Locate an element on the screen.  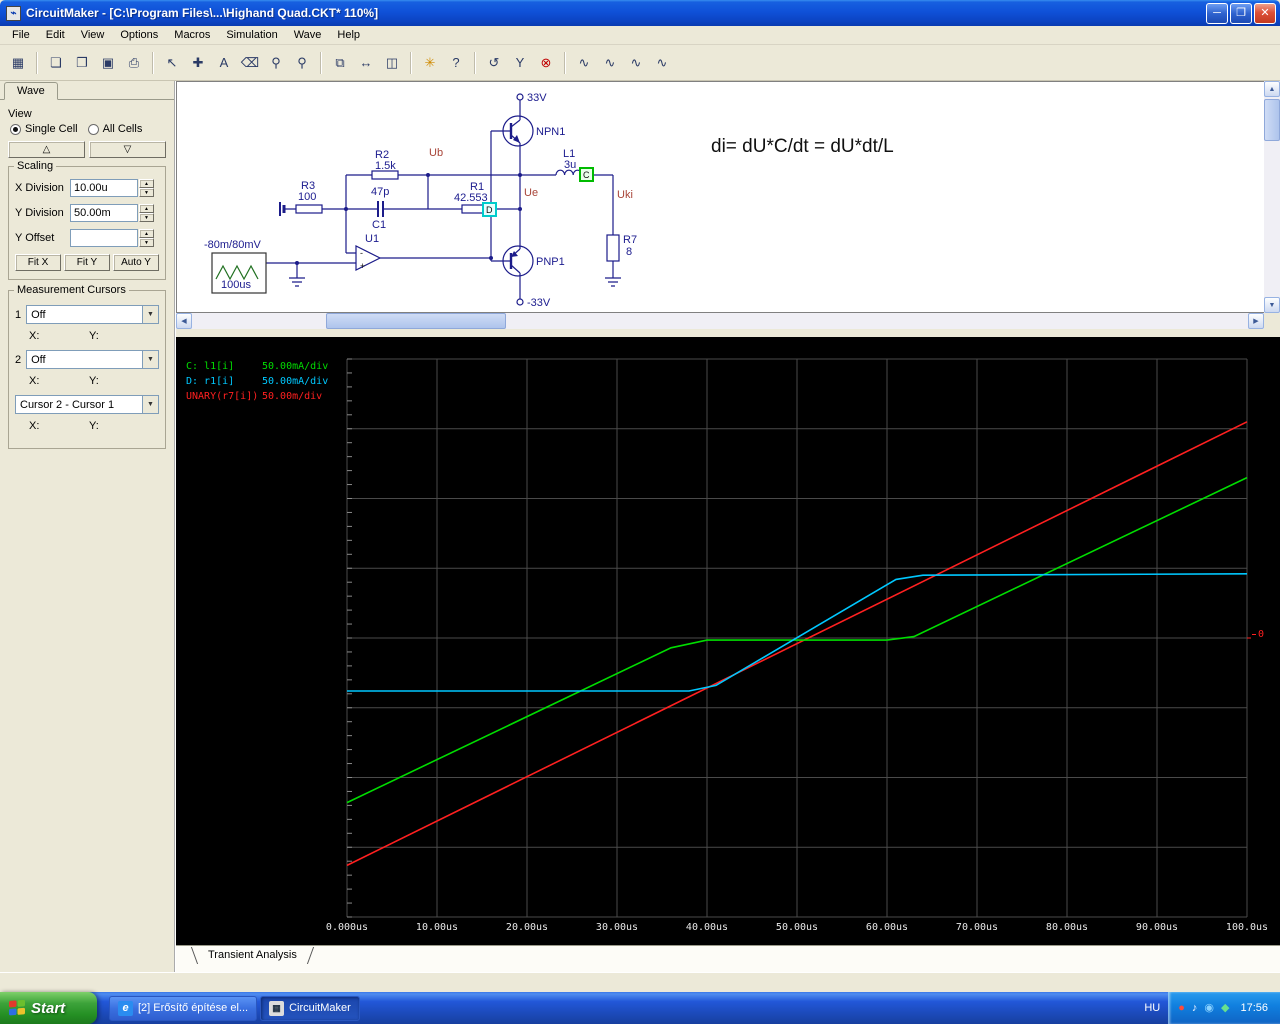
y-offset-label: Y Offset is located at coordinates (35, 238).